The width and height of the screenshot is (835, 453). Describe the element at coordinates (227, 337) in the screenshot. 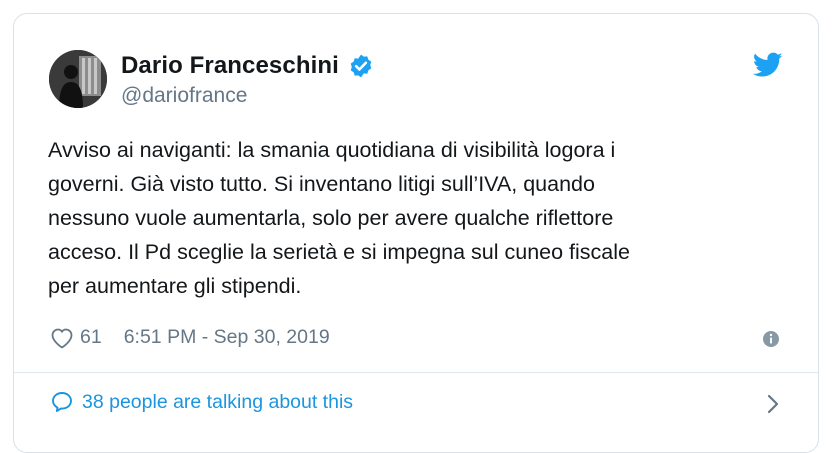

I see `timestamp: 6:51 PM - Sep 30, 2019` at that location.